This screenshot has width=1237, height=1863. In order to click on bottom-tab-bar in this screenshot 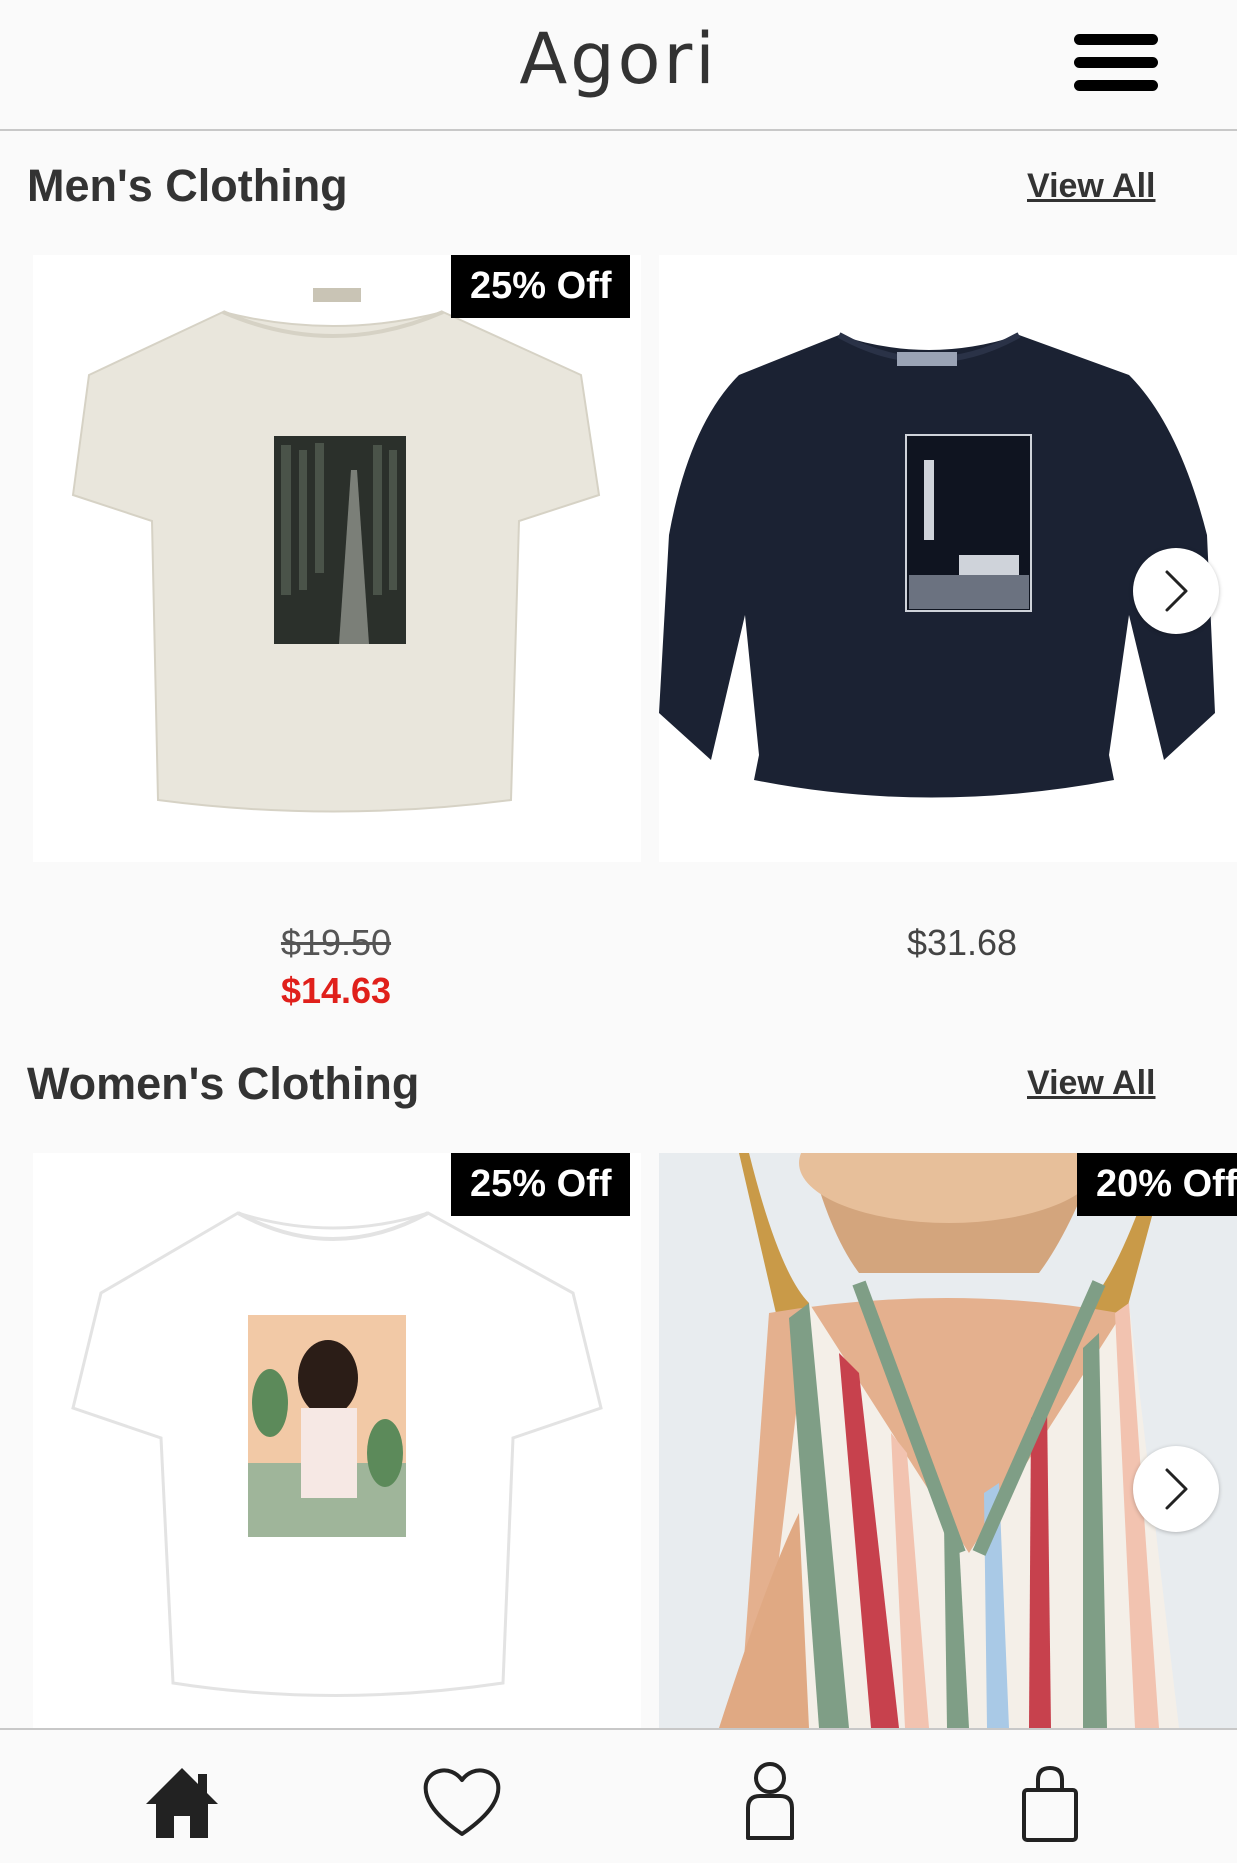, I will do `click(618, 1795)`.